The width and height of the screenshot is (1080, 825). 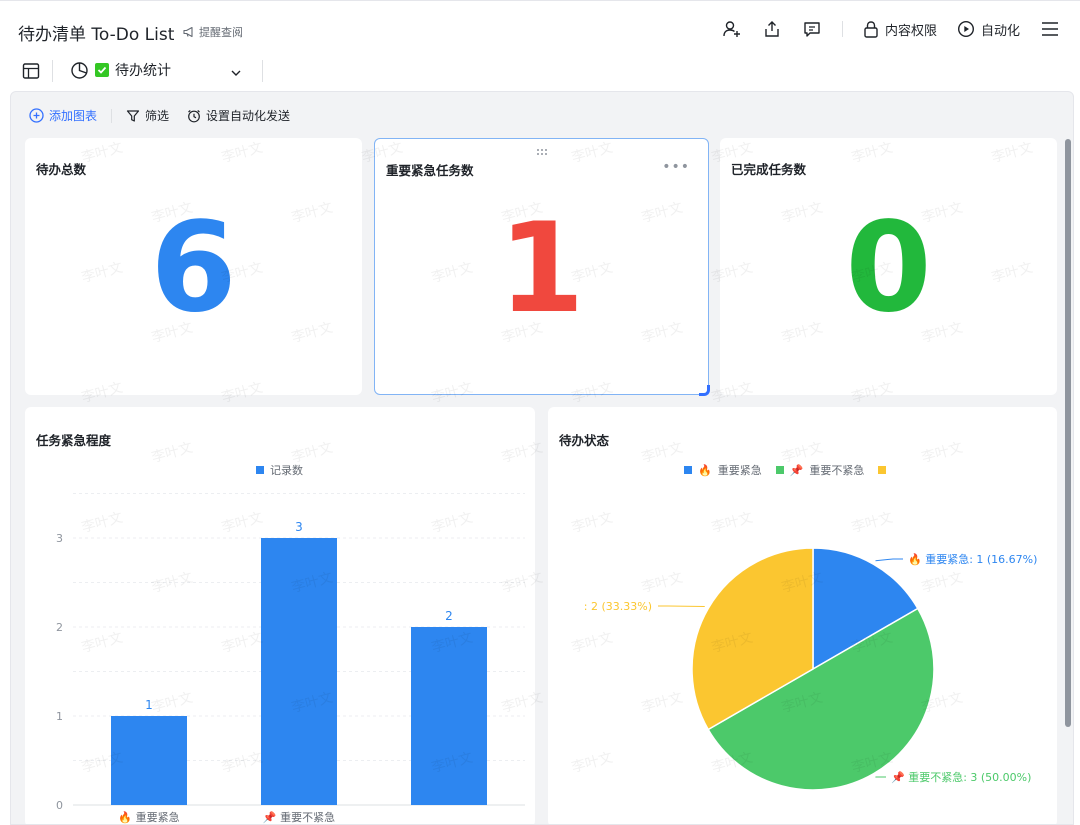 I want to click on automation-label: 自动化, so click(x=1000, y=29).